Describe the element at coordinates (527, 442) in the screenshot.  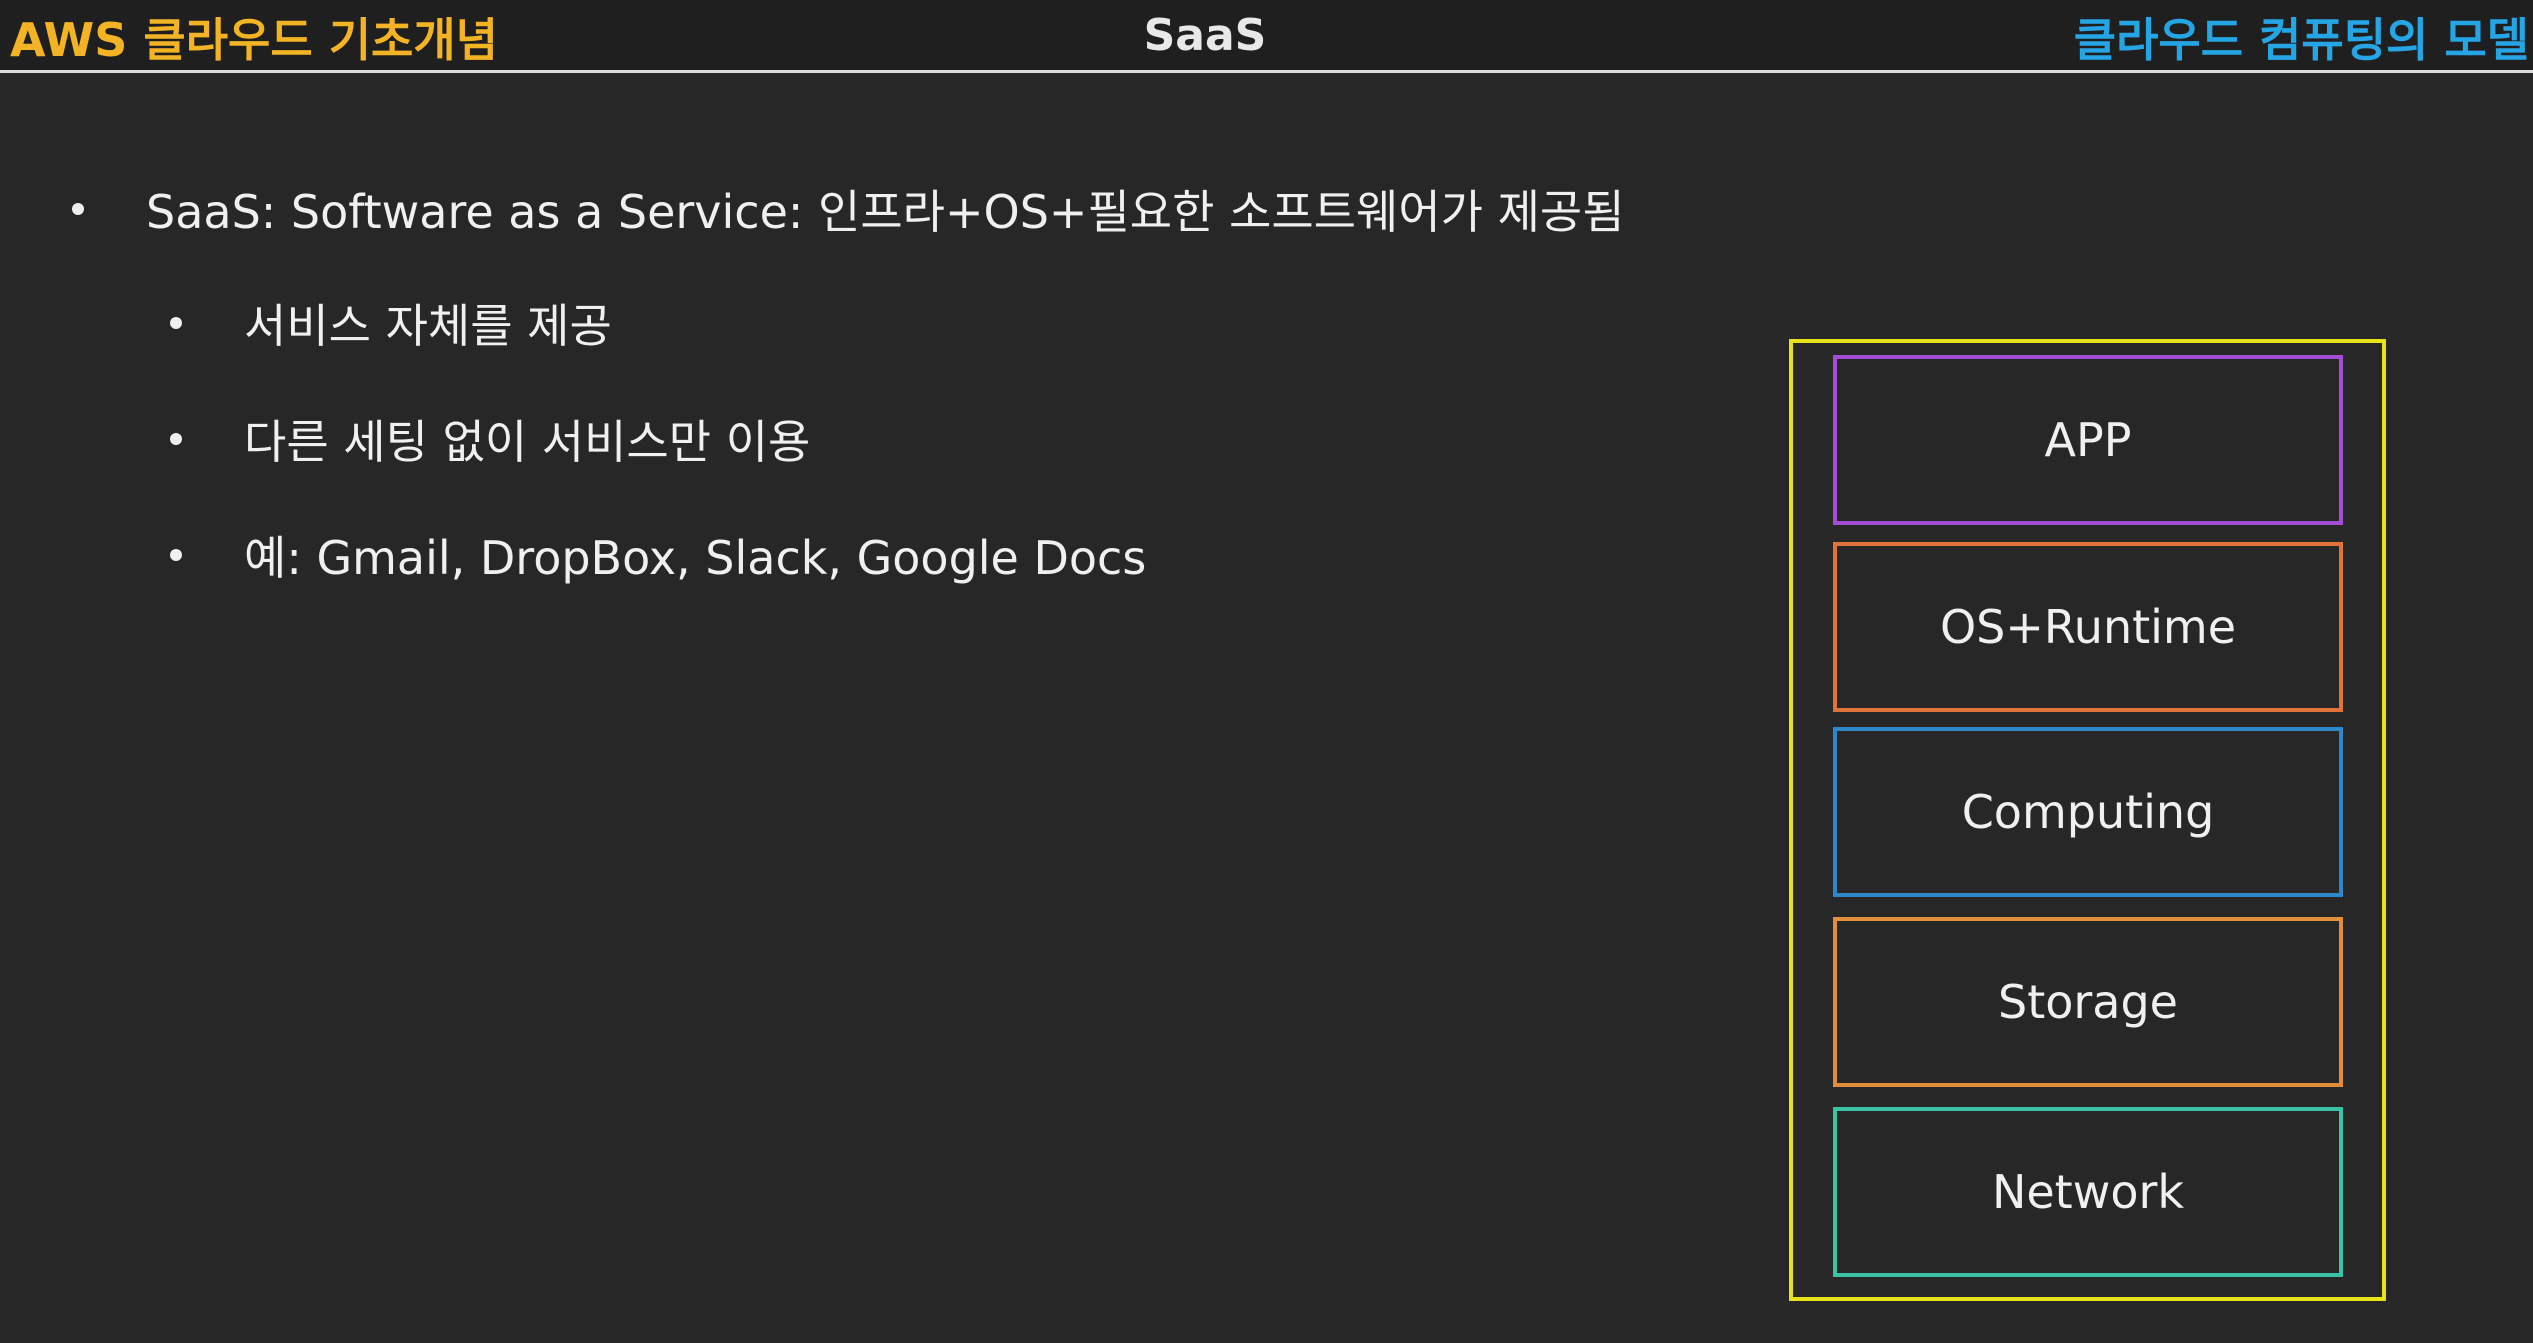
I see `bullet-sub-text: 다른 세팅 없이 서비스만 이용` at that location.